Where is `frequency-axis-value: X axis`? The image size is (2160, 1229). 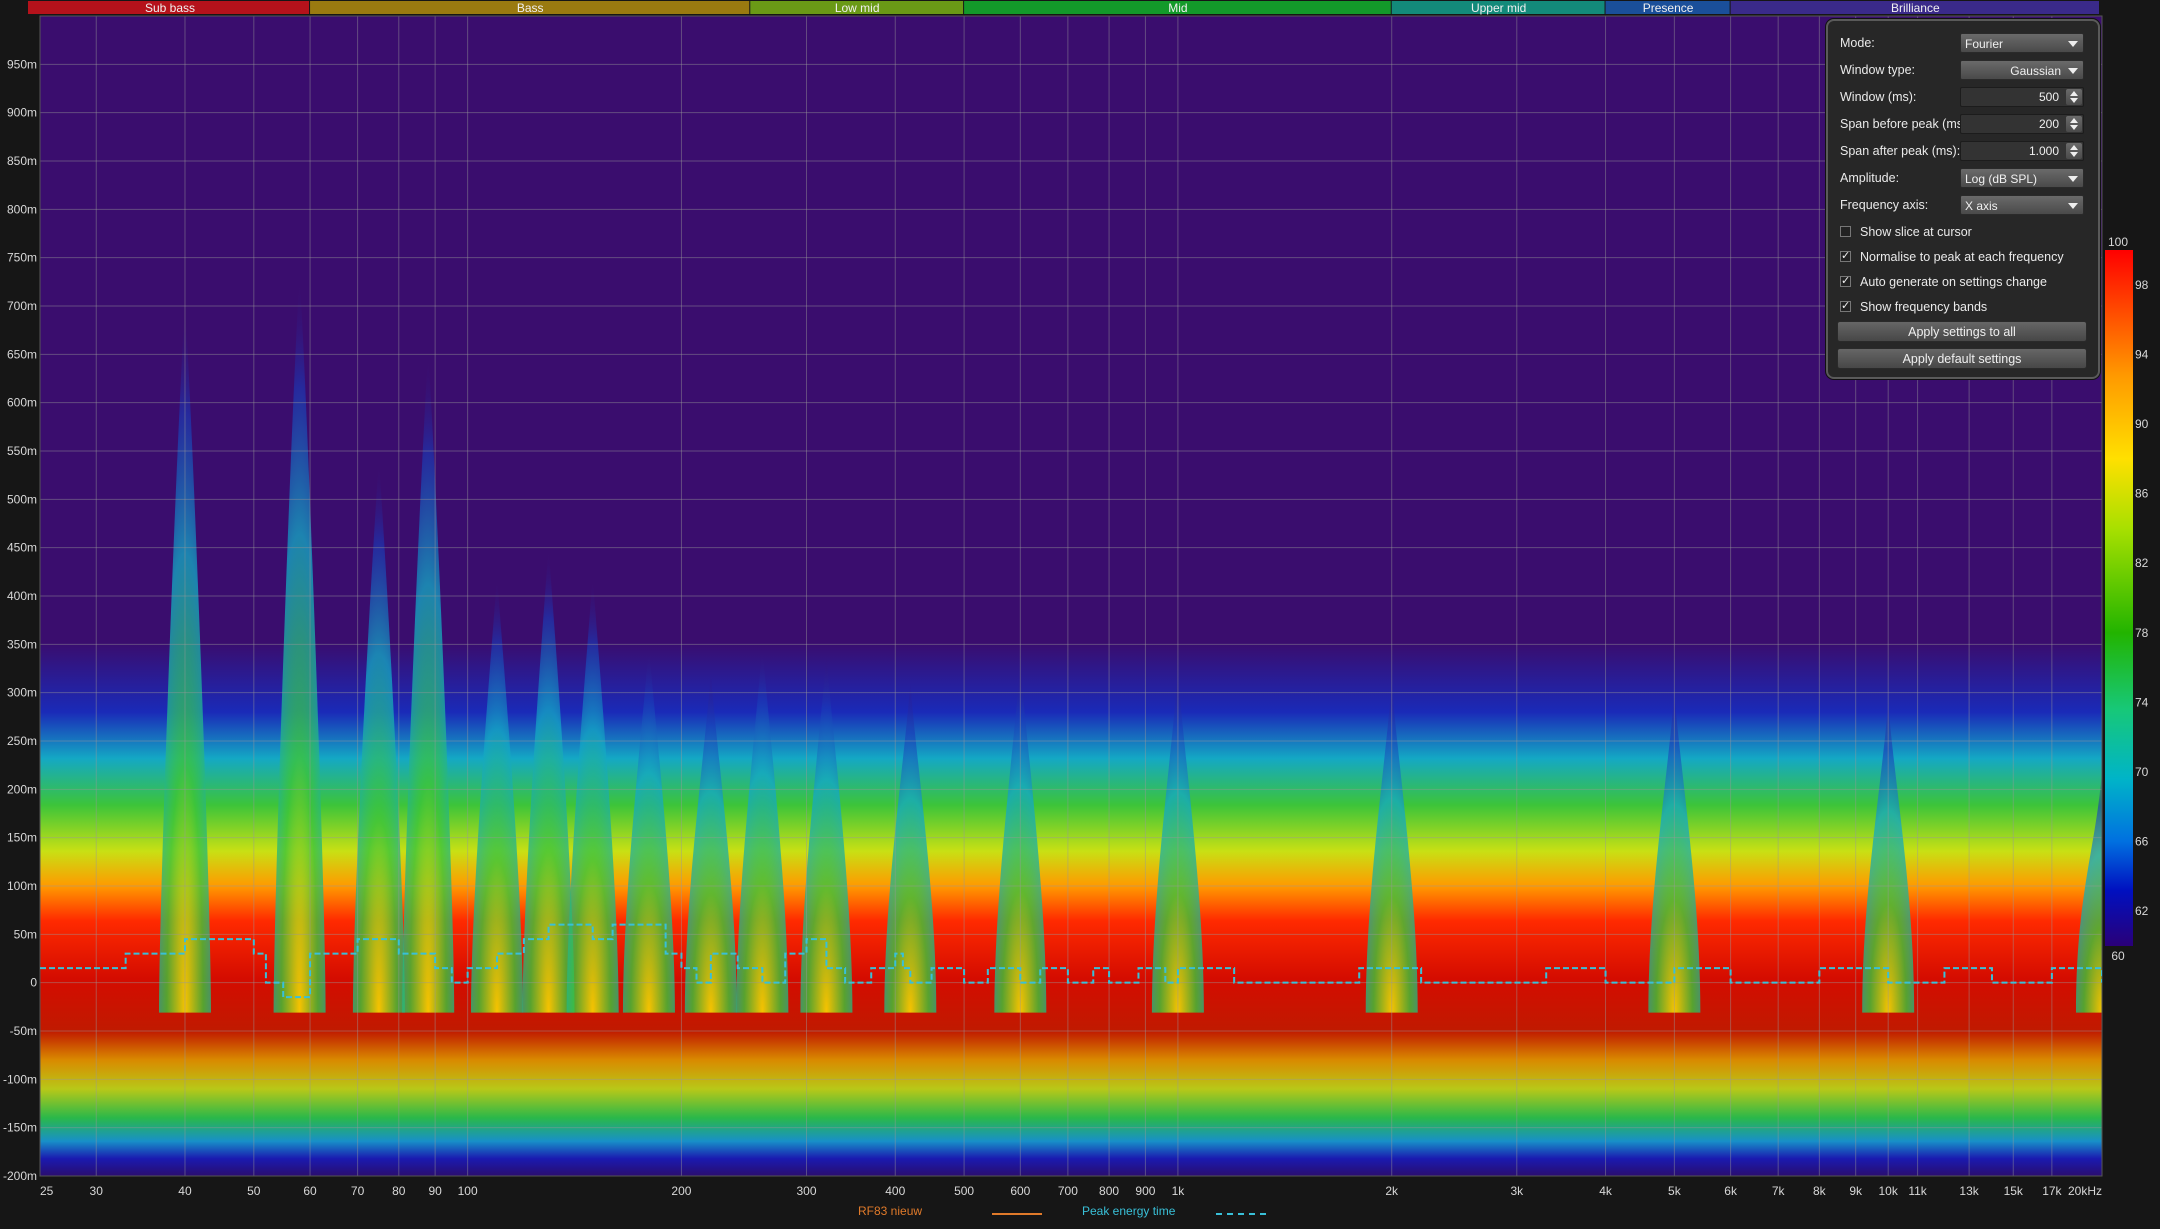 frequency-axis-value: X axis is located at coordinates (1981, 206).